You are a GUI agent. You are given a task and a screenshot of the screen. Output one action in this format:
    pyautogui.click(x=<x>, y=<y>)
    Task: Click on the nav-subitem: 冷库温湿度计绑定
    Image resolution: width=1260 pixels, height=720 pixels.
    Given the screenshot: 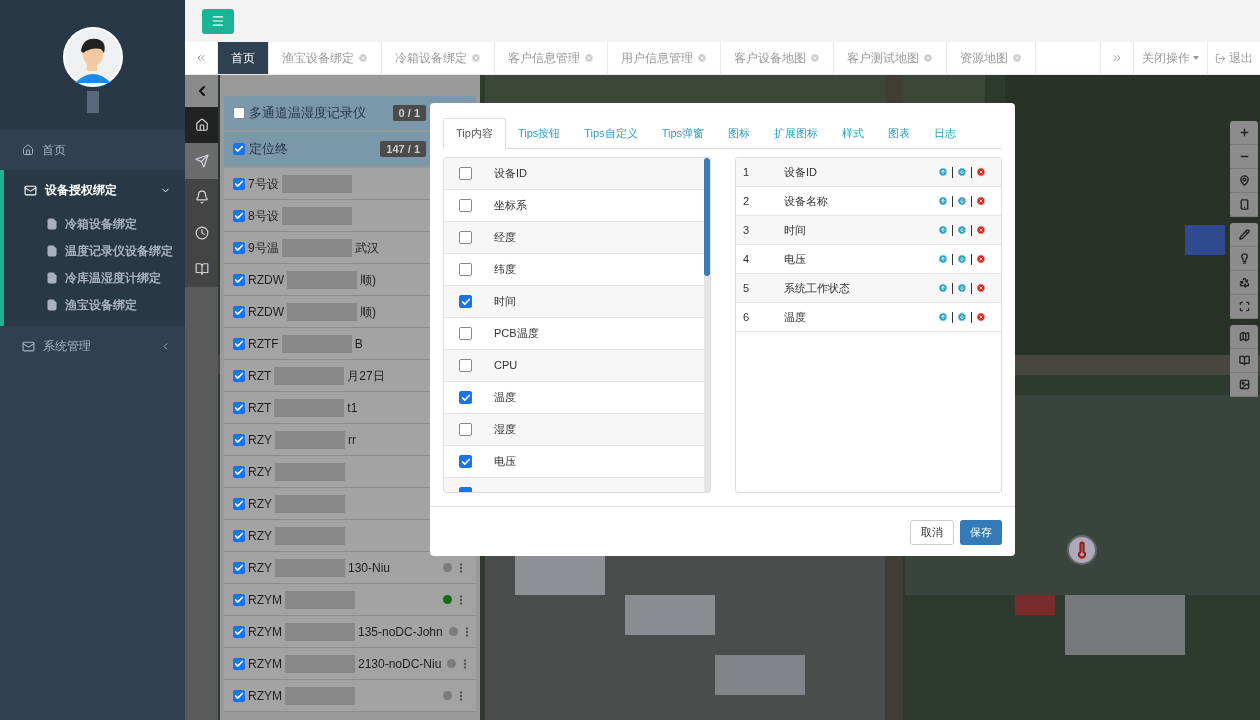 What is the action you would take?
    pyautogui.click(x=94, y=277)
    